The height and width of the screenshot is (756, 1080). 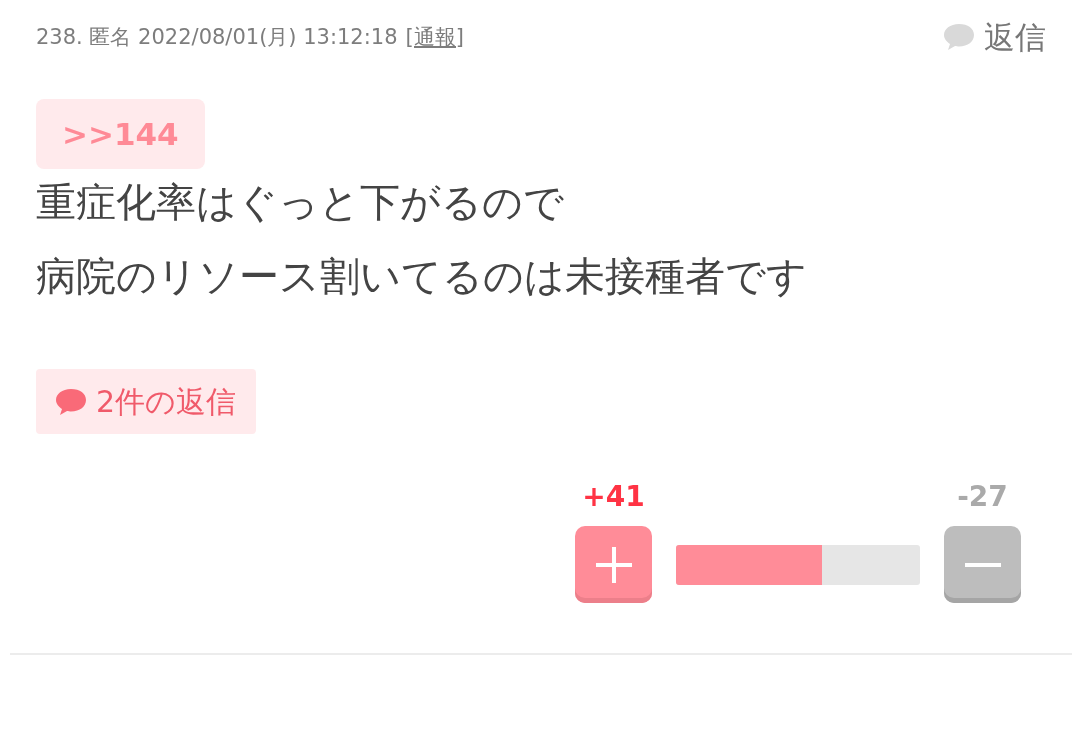 I want to click on plus-button, so click(x=613, y=564).